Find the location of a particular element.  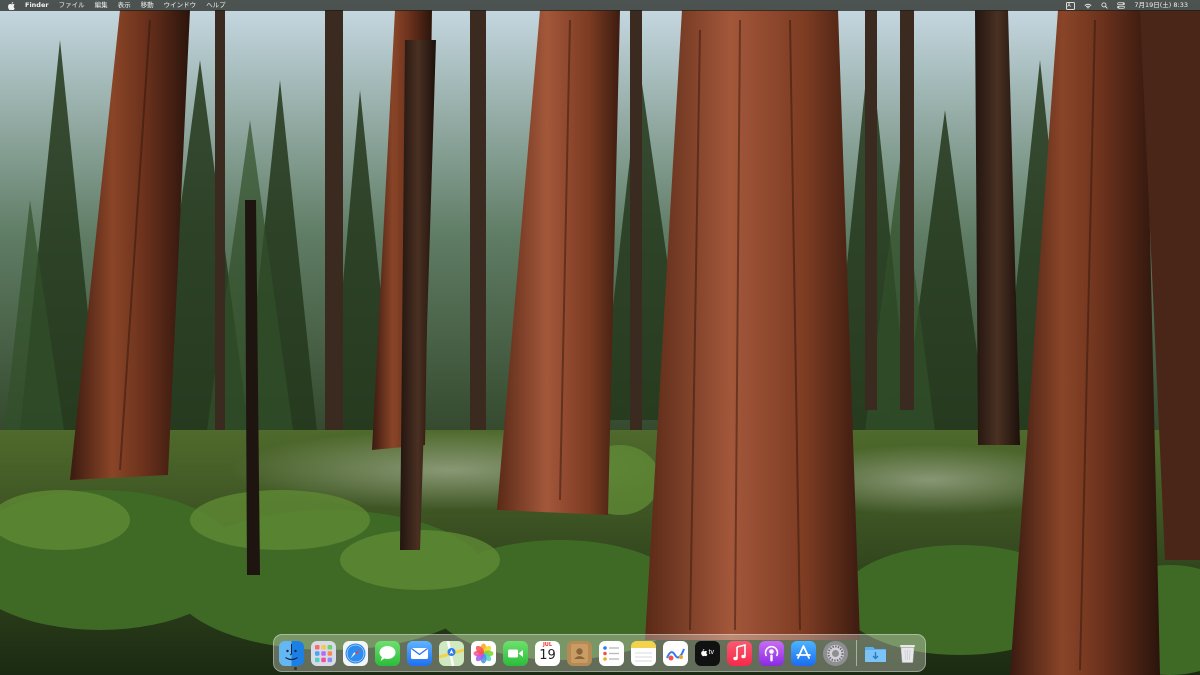

menu-file: ファイル is located at coordinates (72, 5).